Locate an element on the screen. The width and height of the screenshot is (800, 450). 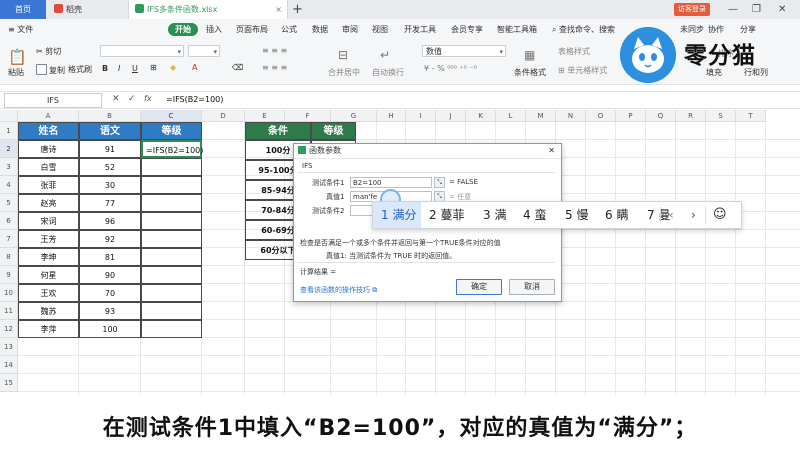
merge-icon: ⊟ is located at coordinates (343, 55).